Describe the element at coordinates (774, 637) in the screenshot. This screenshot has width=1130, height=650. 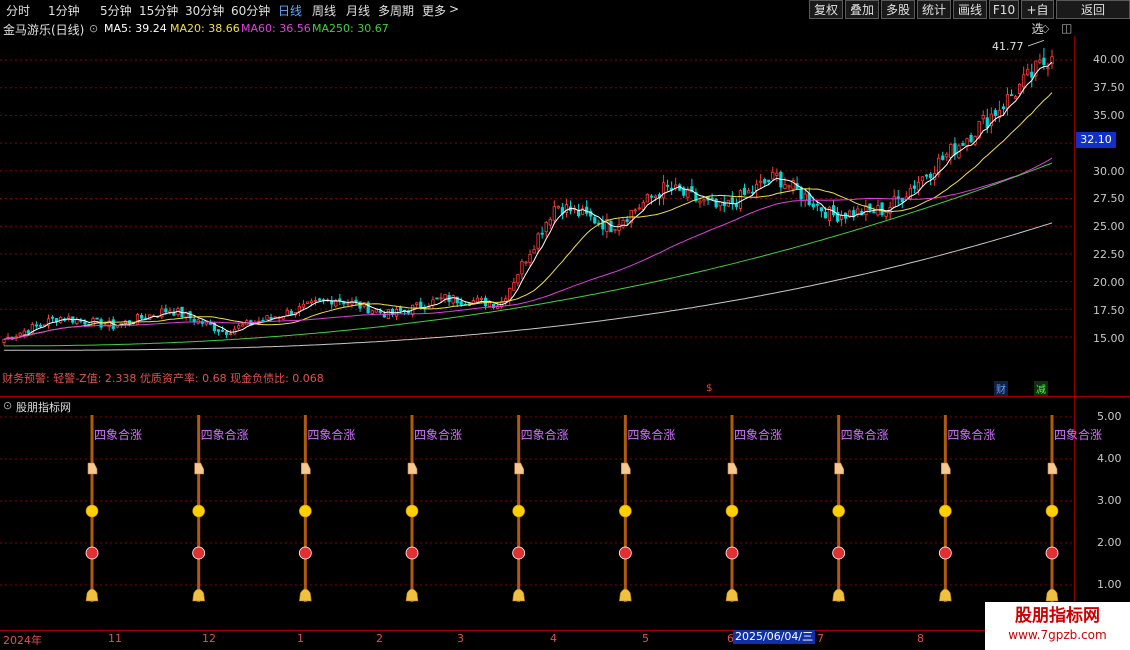
I see `cursor-date-label: 2025/06/04/三` at that location.